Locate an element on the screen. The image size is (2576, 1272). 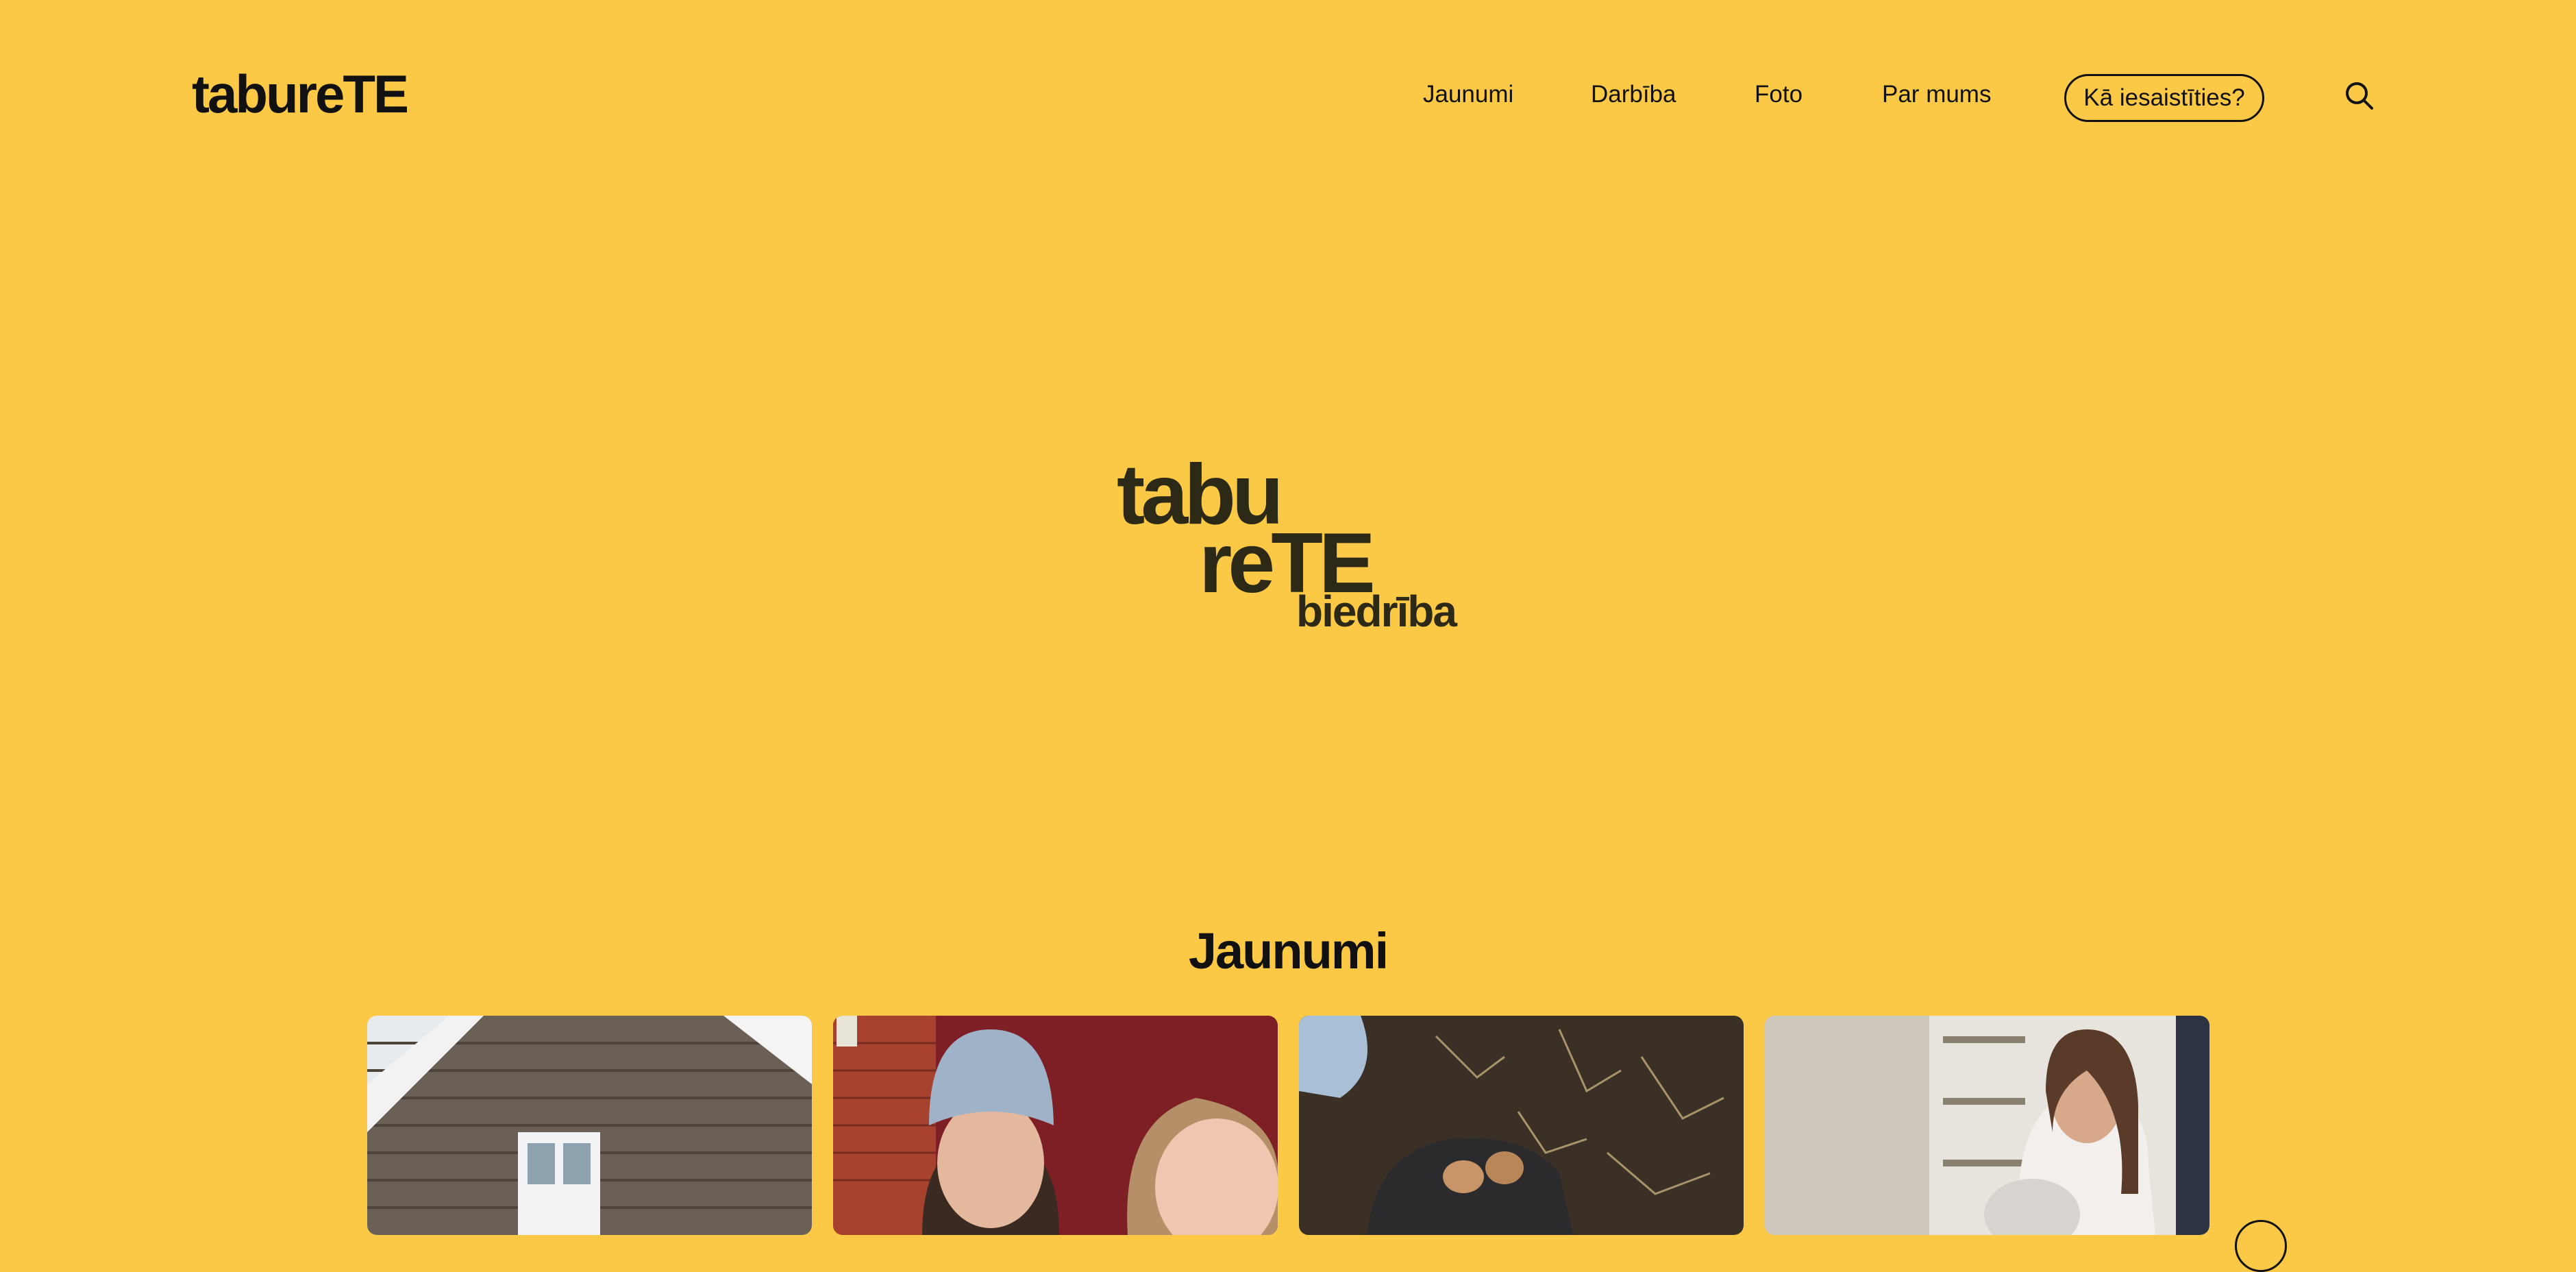
nav-link-jaunumi: Jaunumi is located at coordinates (1468, 94).